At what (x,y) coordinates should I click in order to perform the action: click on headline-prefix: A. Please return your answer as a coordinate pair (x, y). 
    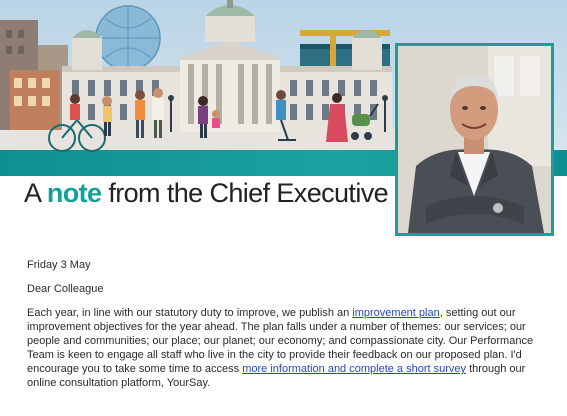
    Looking at the image, I should click on (35, 193).